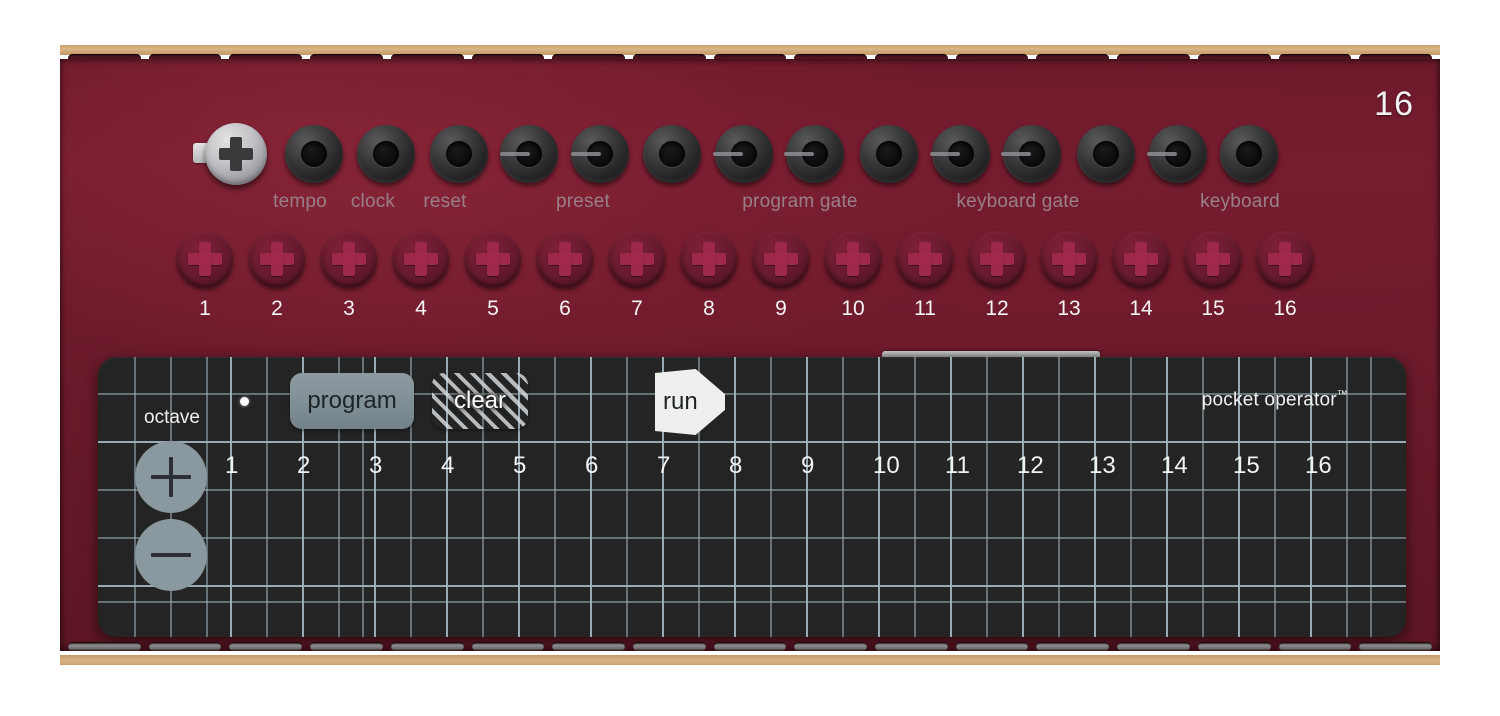 This screenshot has width=1500, height=716. What do you see at coordinates (172, 417) in the screenshot?
I see `octave-label: octave` at bounding box center [172, 417].